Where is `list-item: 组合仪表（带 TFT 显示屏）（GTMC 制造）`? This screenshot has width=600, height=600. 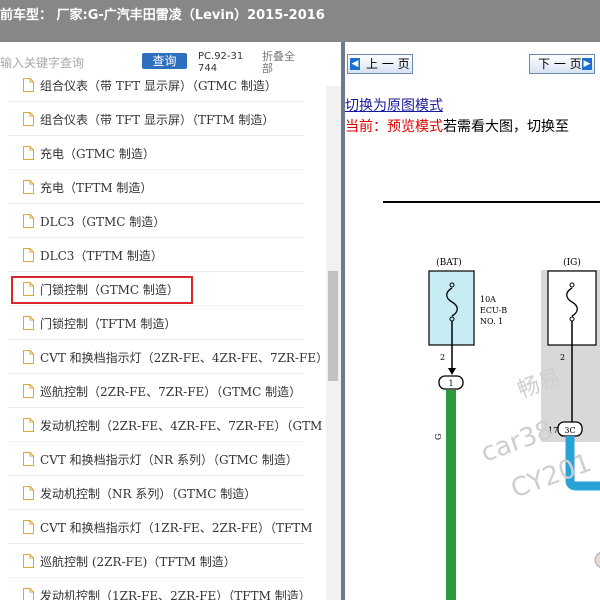 list-item: 组合仪表（带 TFT 显示屏）（GTMC 制造） is located at coordinates (163, 85).